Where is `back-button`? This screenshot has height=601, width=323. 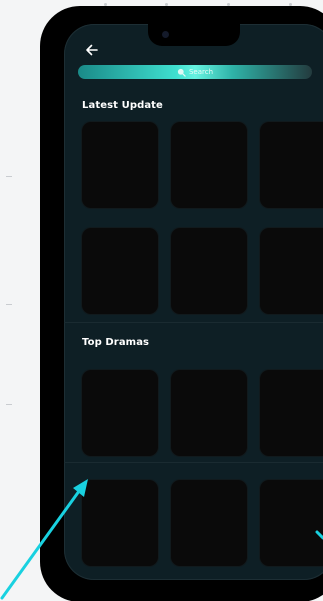
back-button is located at coordinates (92, 50).